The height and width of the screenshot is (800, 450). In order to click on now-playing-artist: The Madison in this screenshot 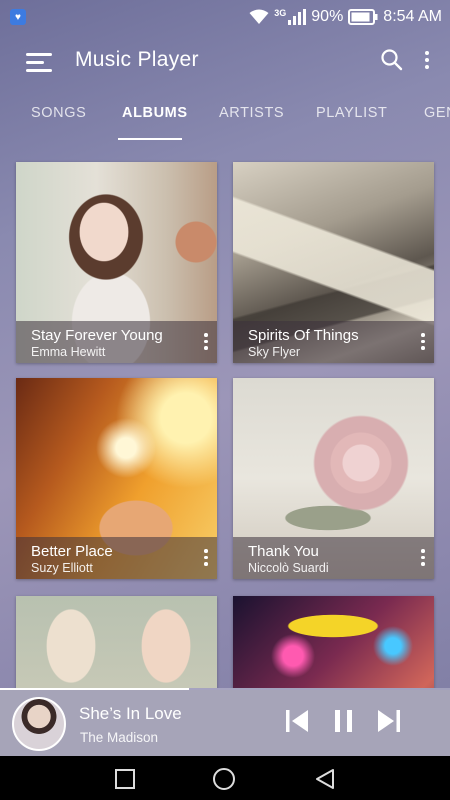, I will do `click(119, 737)`.